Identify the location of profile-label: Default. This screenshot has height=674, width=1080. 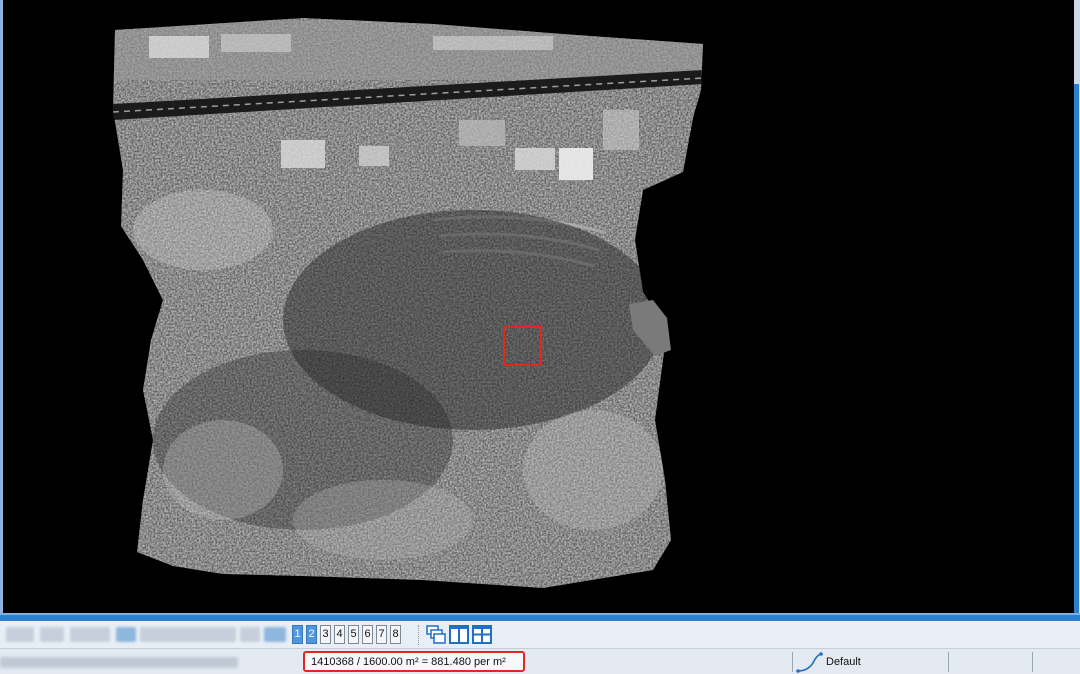
(843, 662).